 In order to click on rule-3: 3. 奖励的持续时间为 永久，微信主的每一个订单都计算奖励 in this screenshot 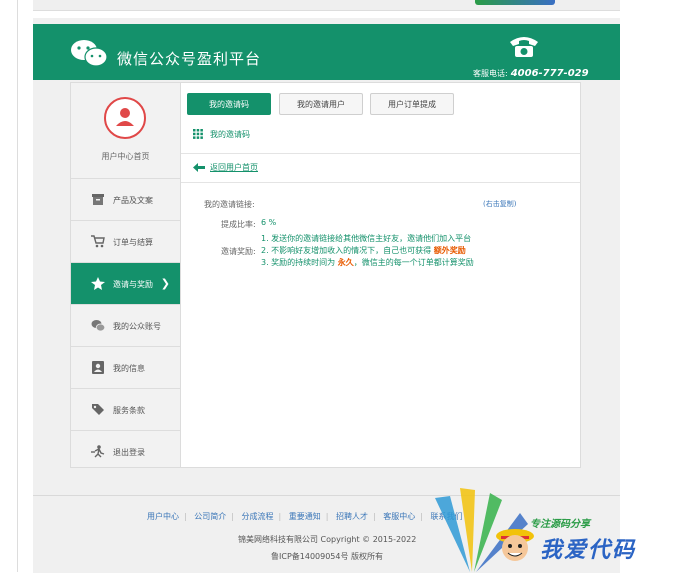, I will do `click(367, 263)`.